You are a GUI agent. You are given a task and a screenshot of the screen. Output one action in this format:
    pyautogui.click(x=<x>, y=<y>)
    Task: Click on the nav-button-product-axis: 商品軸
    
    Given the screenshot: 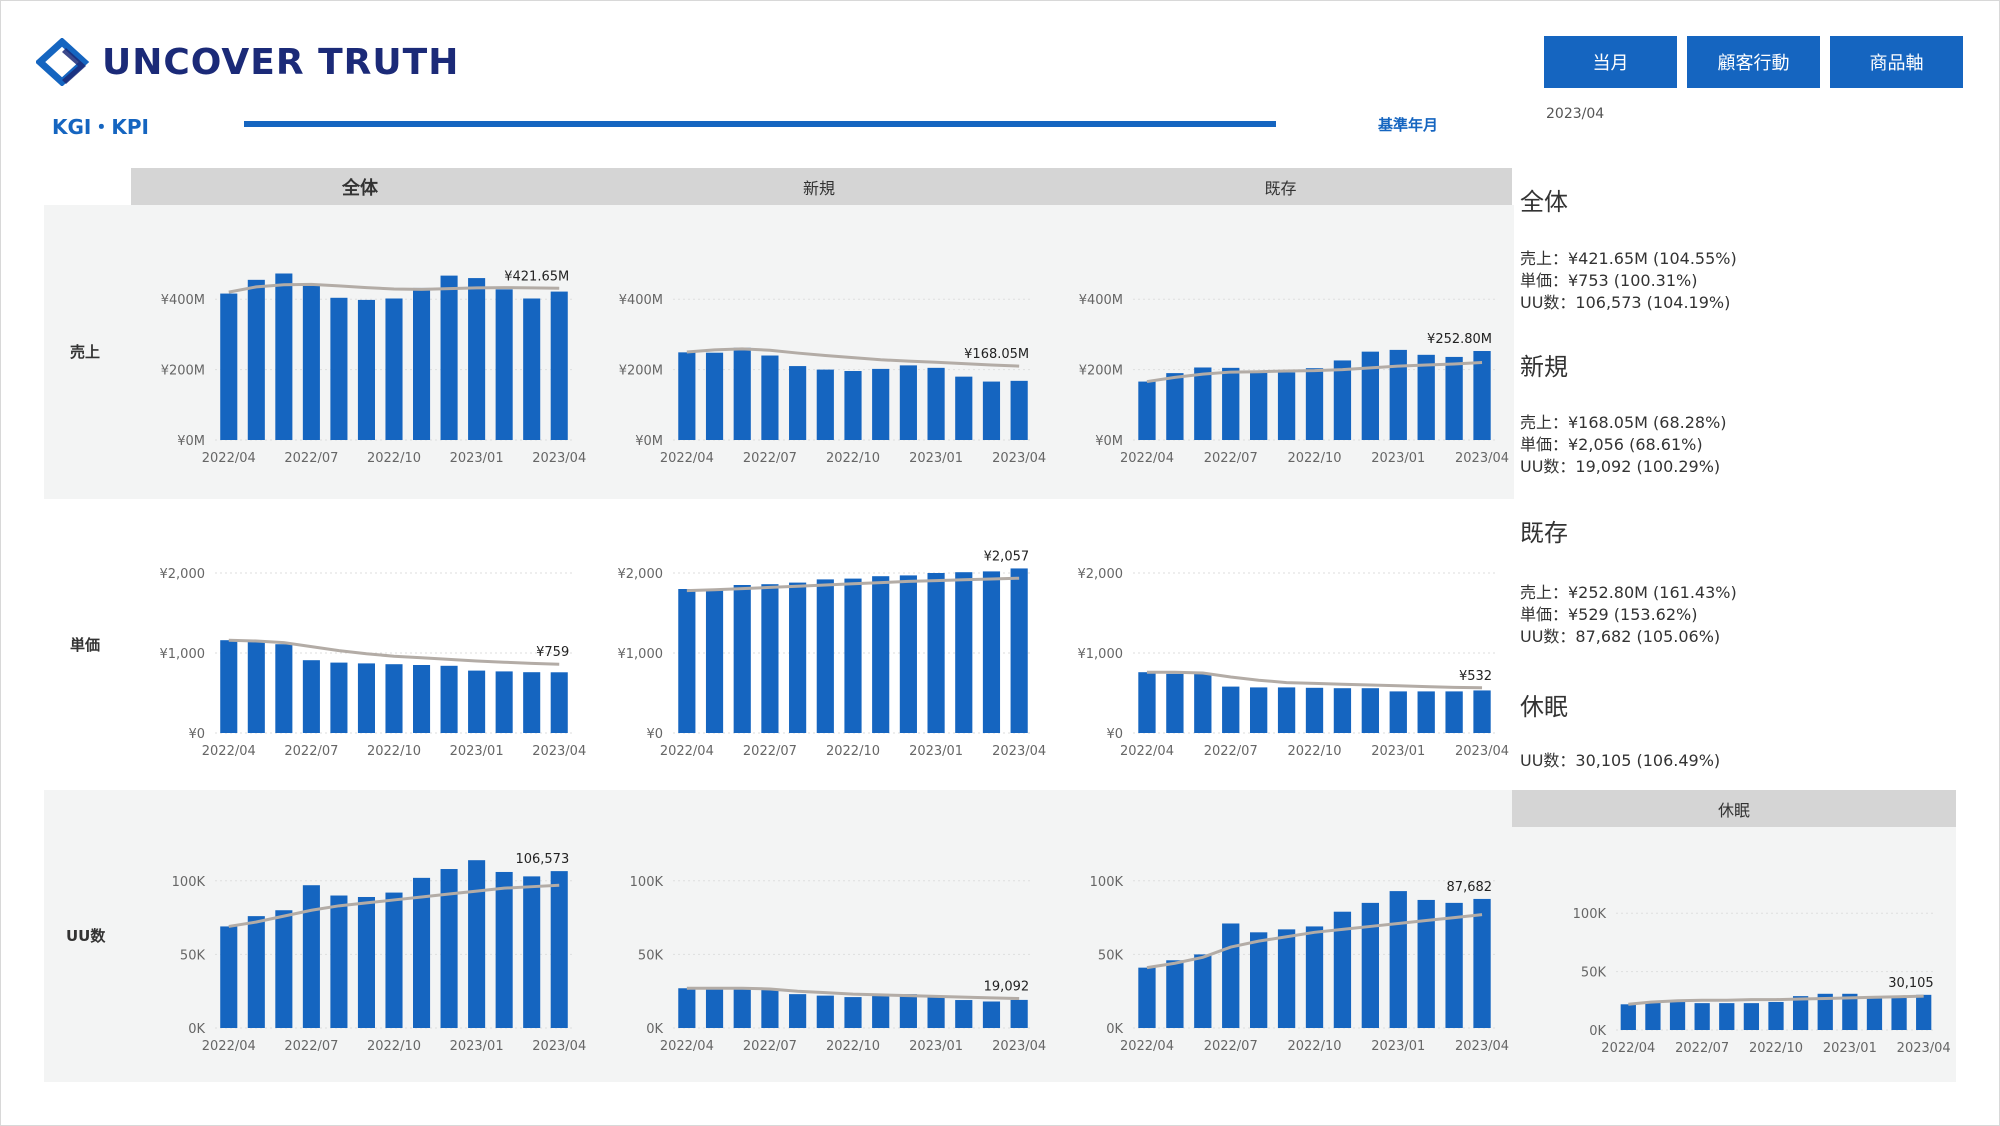 What is the action you would take?
    pyautogui.click(x=1896, y=62)
    